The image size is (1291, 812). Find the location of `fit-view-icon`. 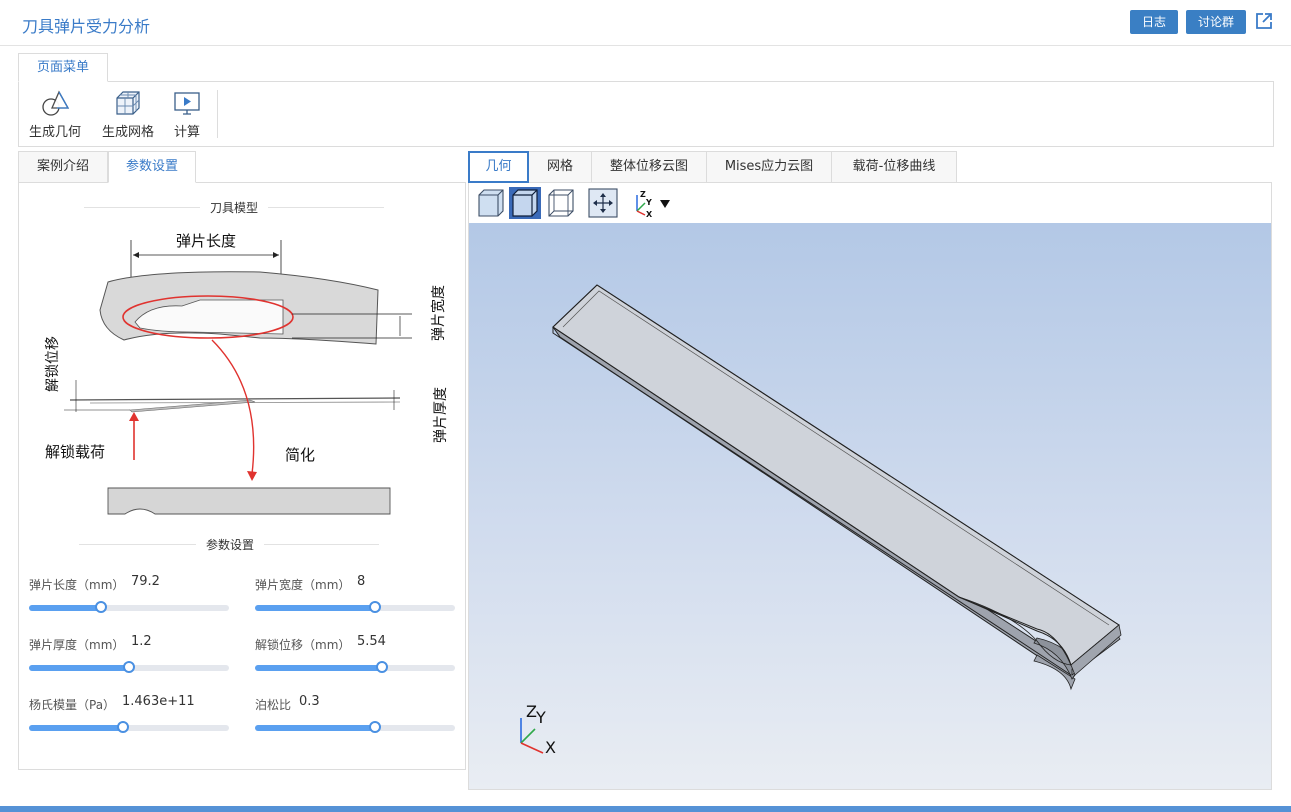

fit-view-icon is located at coordinates (603, 203).